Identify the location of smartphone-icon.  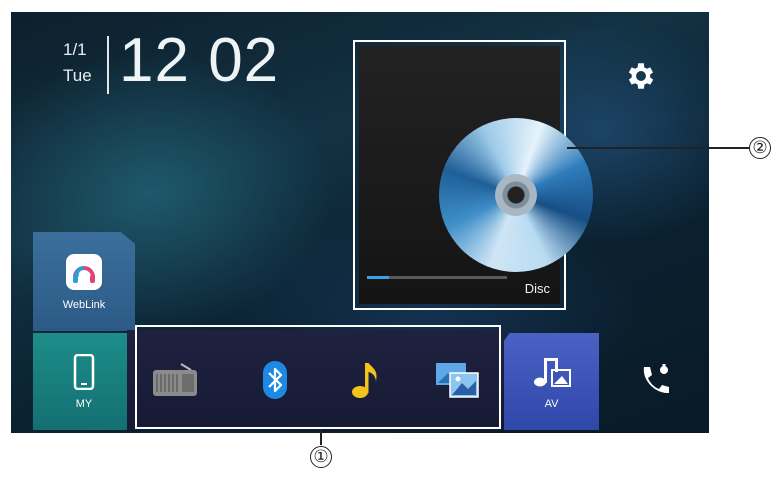
(84, 371).